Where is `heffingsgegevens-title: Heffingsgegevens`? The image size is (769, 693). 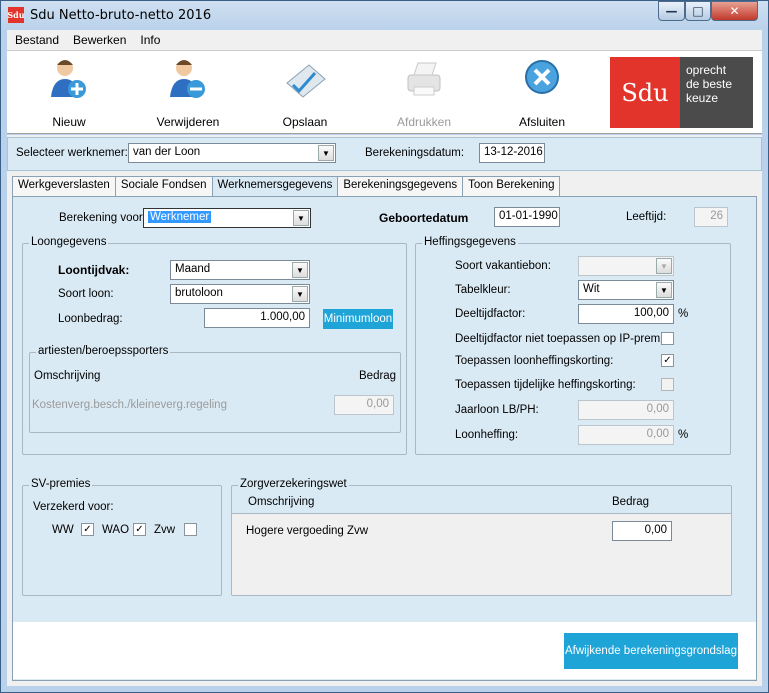
heffingsgegevens-title: Heffingsgegevens is located at coordinates (470, 242).